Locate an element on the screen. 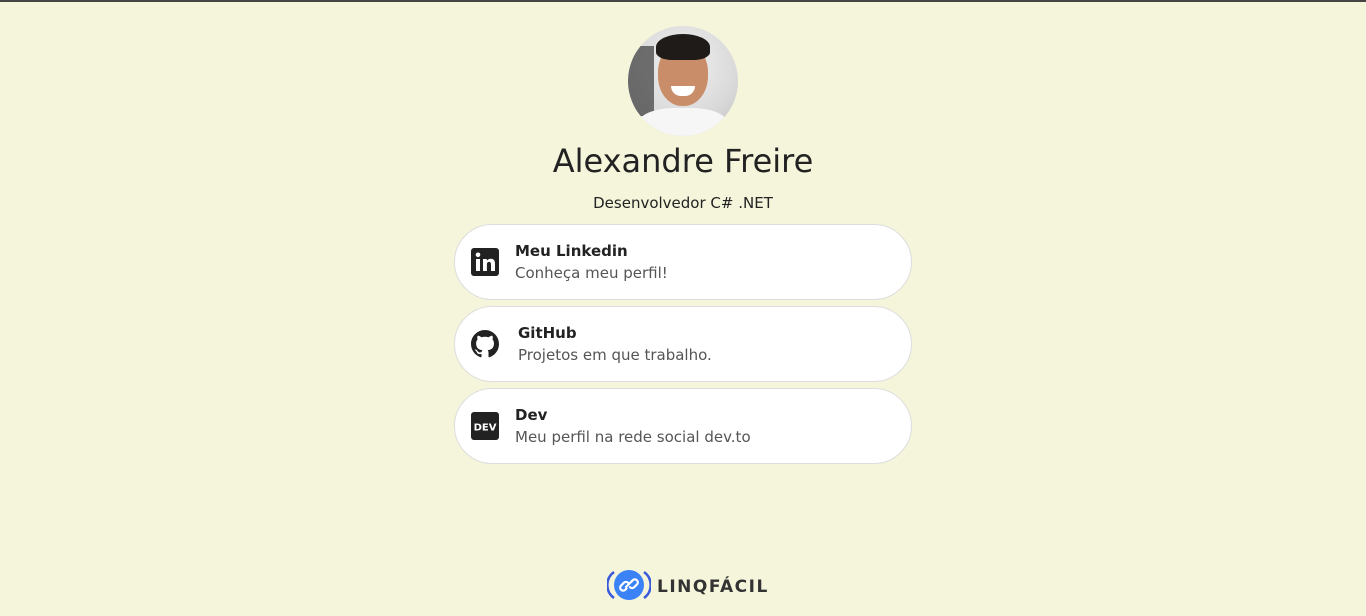 The height and width of the screenshot is (616, 1366). link-title: Dev is located at coordinates (531, 415).